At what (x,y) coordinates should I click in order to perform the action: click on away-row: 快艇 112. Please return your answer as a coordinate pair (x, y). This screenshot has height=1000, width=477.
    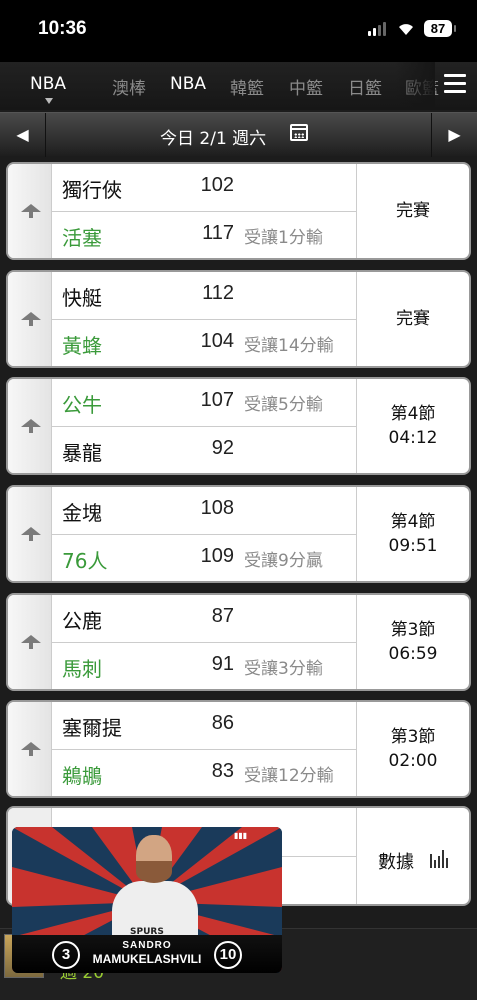
    Looking at the image, I should click on (204, 296).